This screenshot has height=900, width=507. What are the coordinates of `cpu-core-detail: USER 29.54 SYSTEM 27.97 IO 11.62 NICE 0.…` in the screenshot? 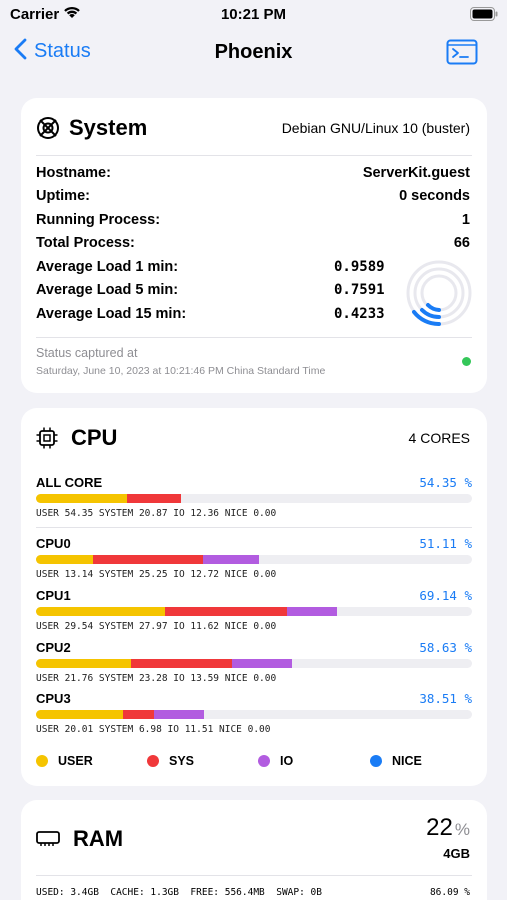 It's located at (156, 626).